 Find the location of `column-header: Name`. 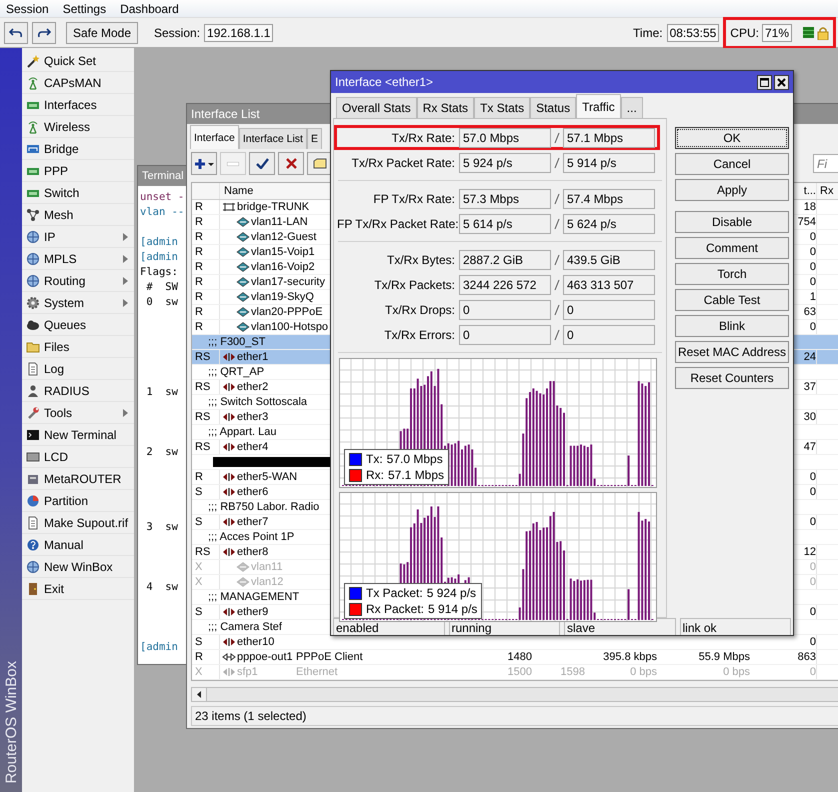

column-header: Name is located at coordinates (239, 191).